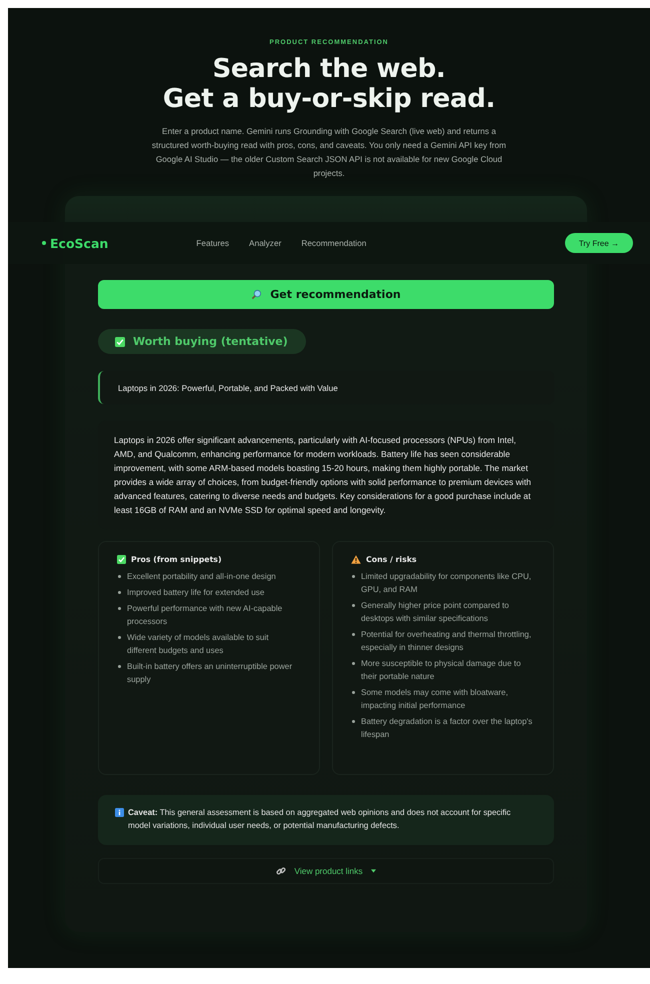 Image resolution: width=650 pixels, height=984 pixels. Describe the element at coordinates (210, 673) in the screenshot. I see `list-item: Built-in battery offers an uninterruptible power supply` at that location.